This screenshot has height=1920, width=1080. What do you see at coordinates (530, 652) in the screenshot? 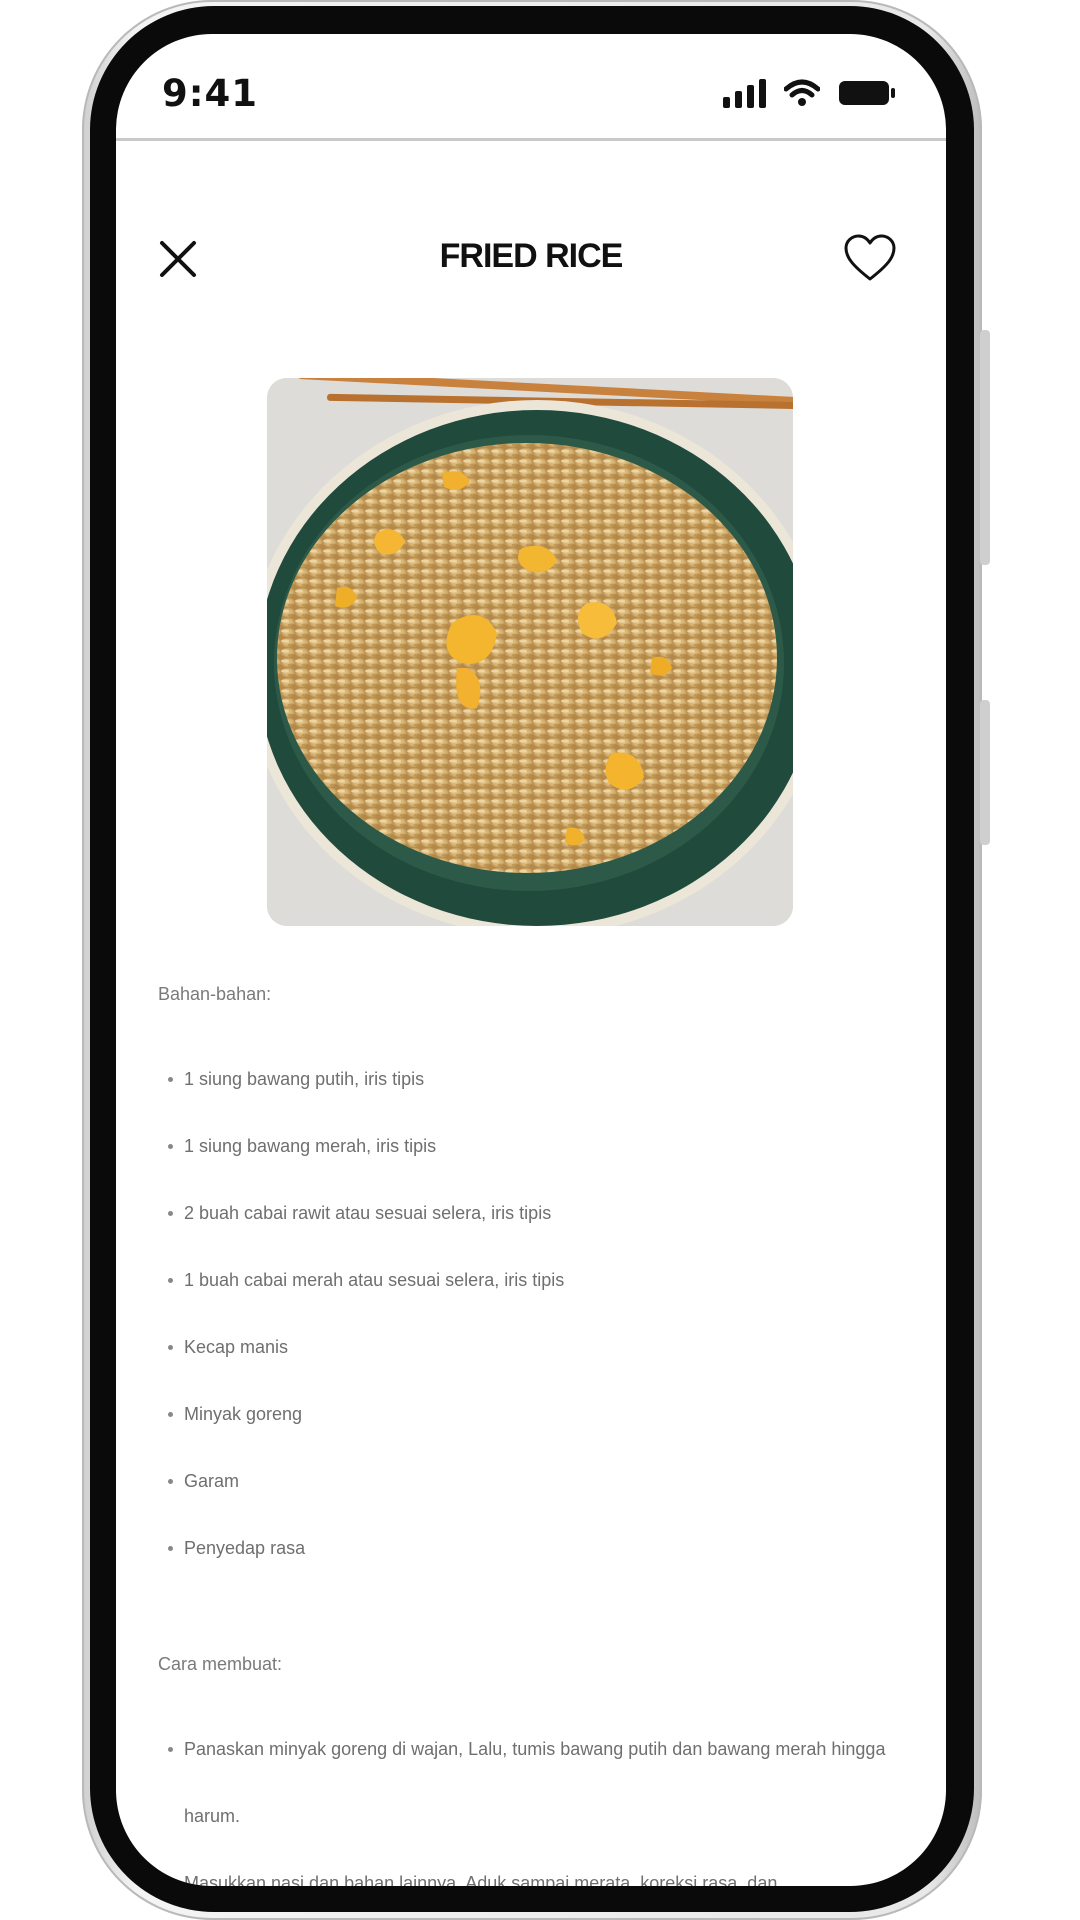
I see `fried-rice-photo` at bounding box center [530, 652].